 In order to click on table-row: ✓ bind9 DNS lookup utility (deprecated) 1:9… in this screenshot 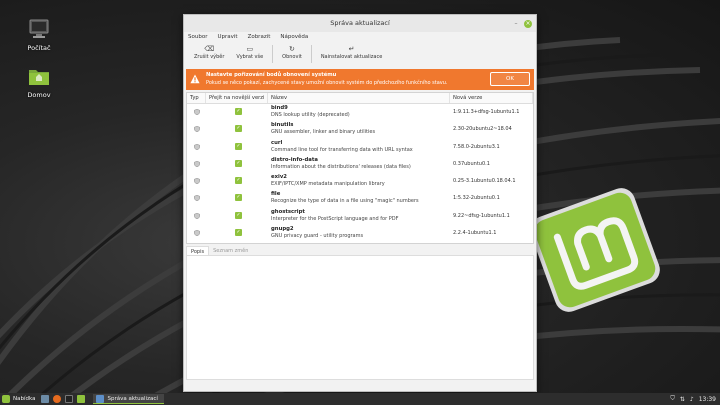, I will do `click(360, 112)`.